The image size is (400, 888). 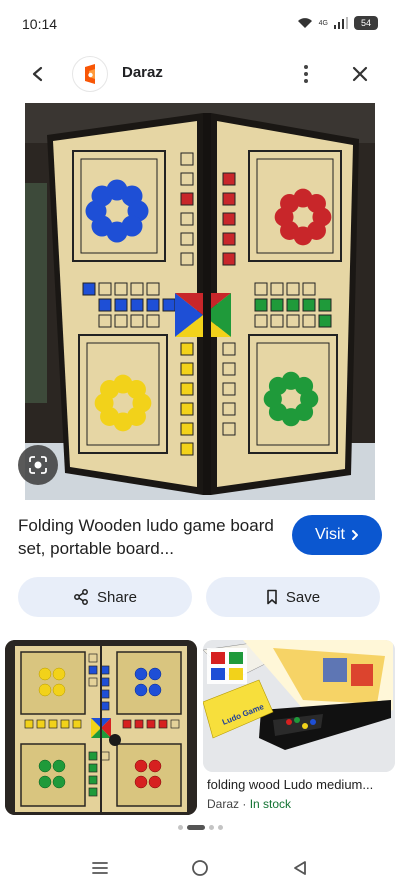 What do you see at coordinates (323, 23) in the screenshot?
I see `network-type: 4G` at bounding box center [323, 23].